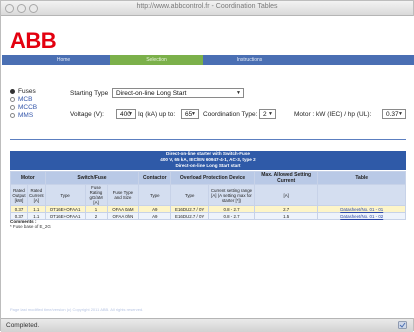 This screenshot has height=332, width=414. Describe the element at coordinates (28, 107) in the screenshot. I see `radio-label: MCCB` at that location.